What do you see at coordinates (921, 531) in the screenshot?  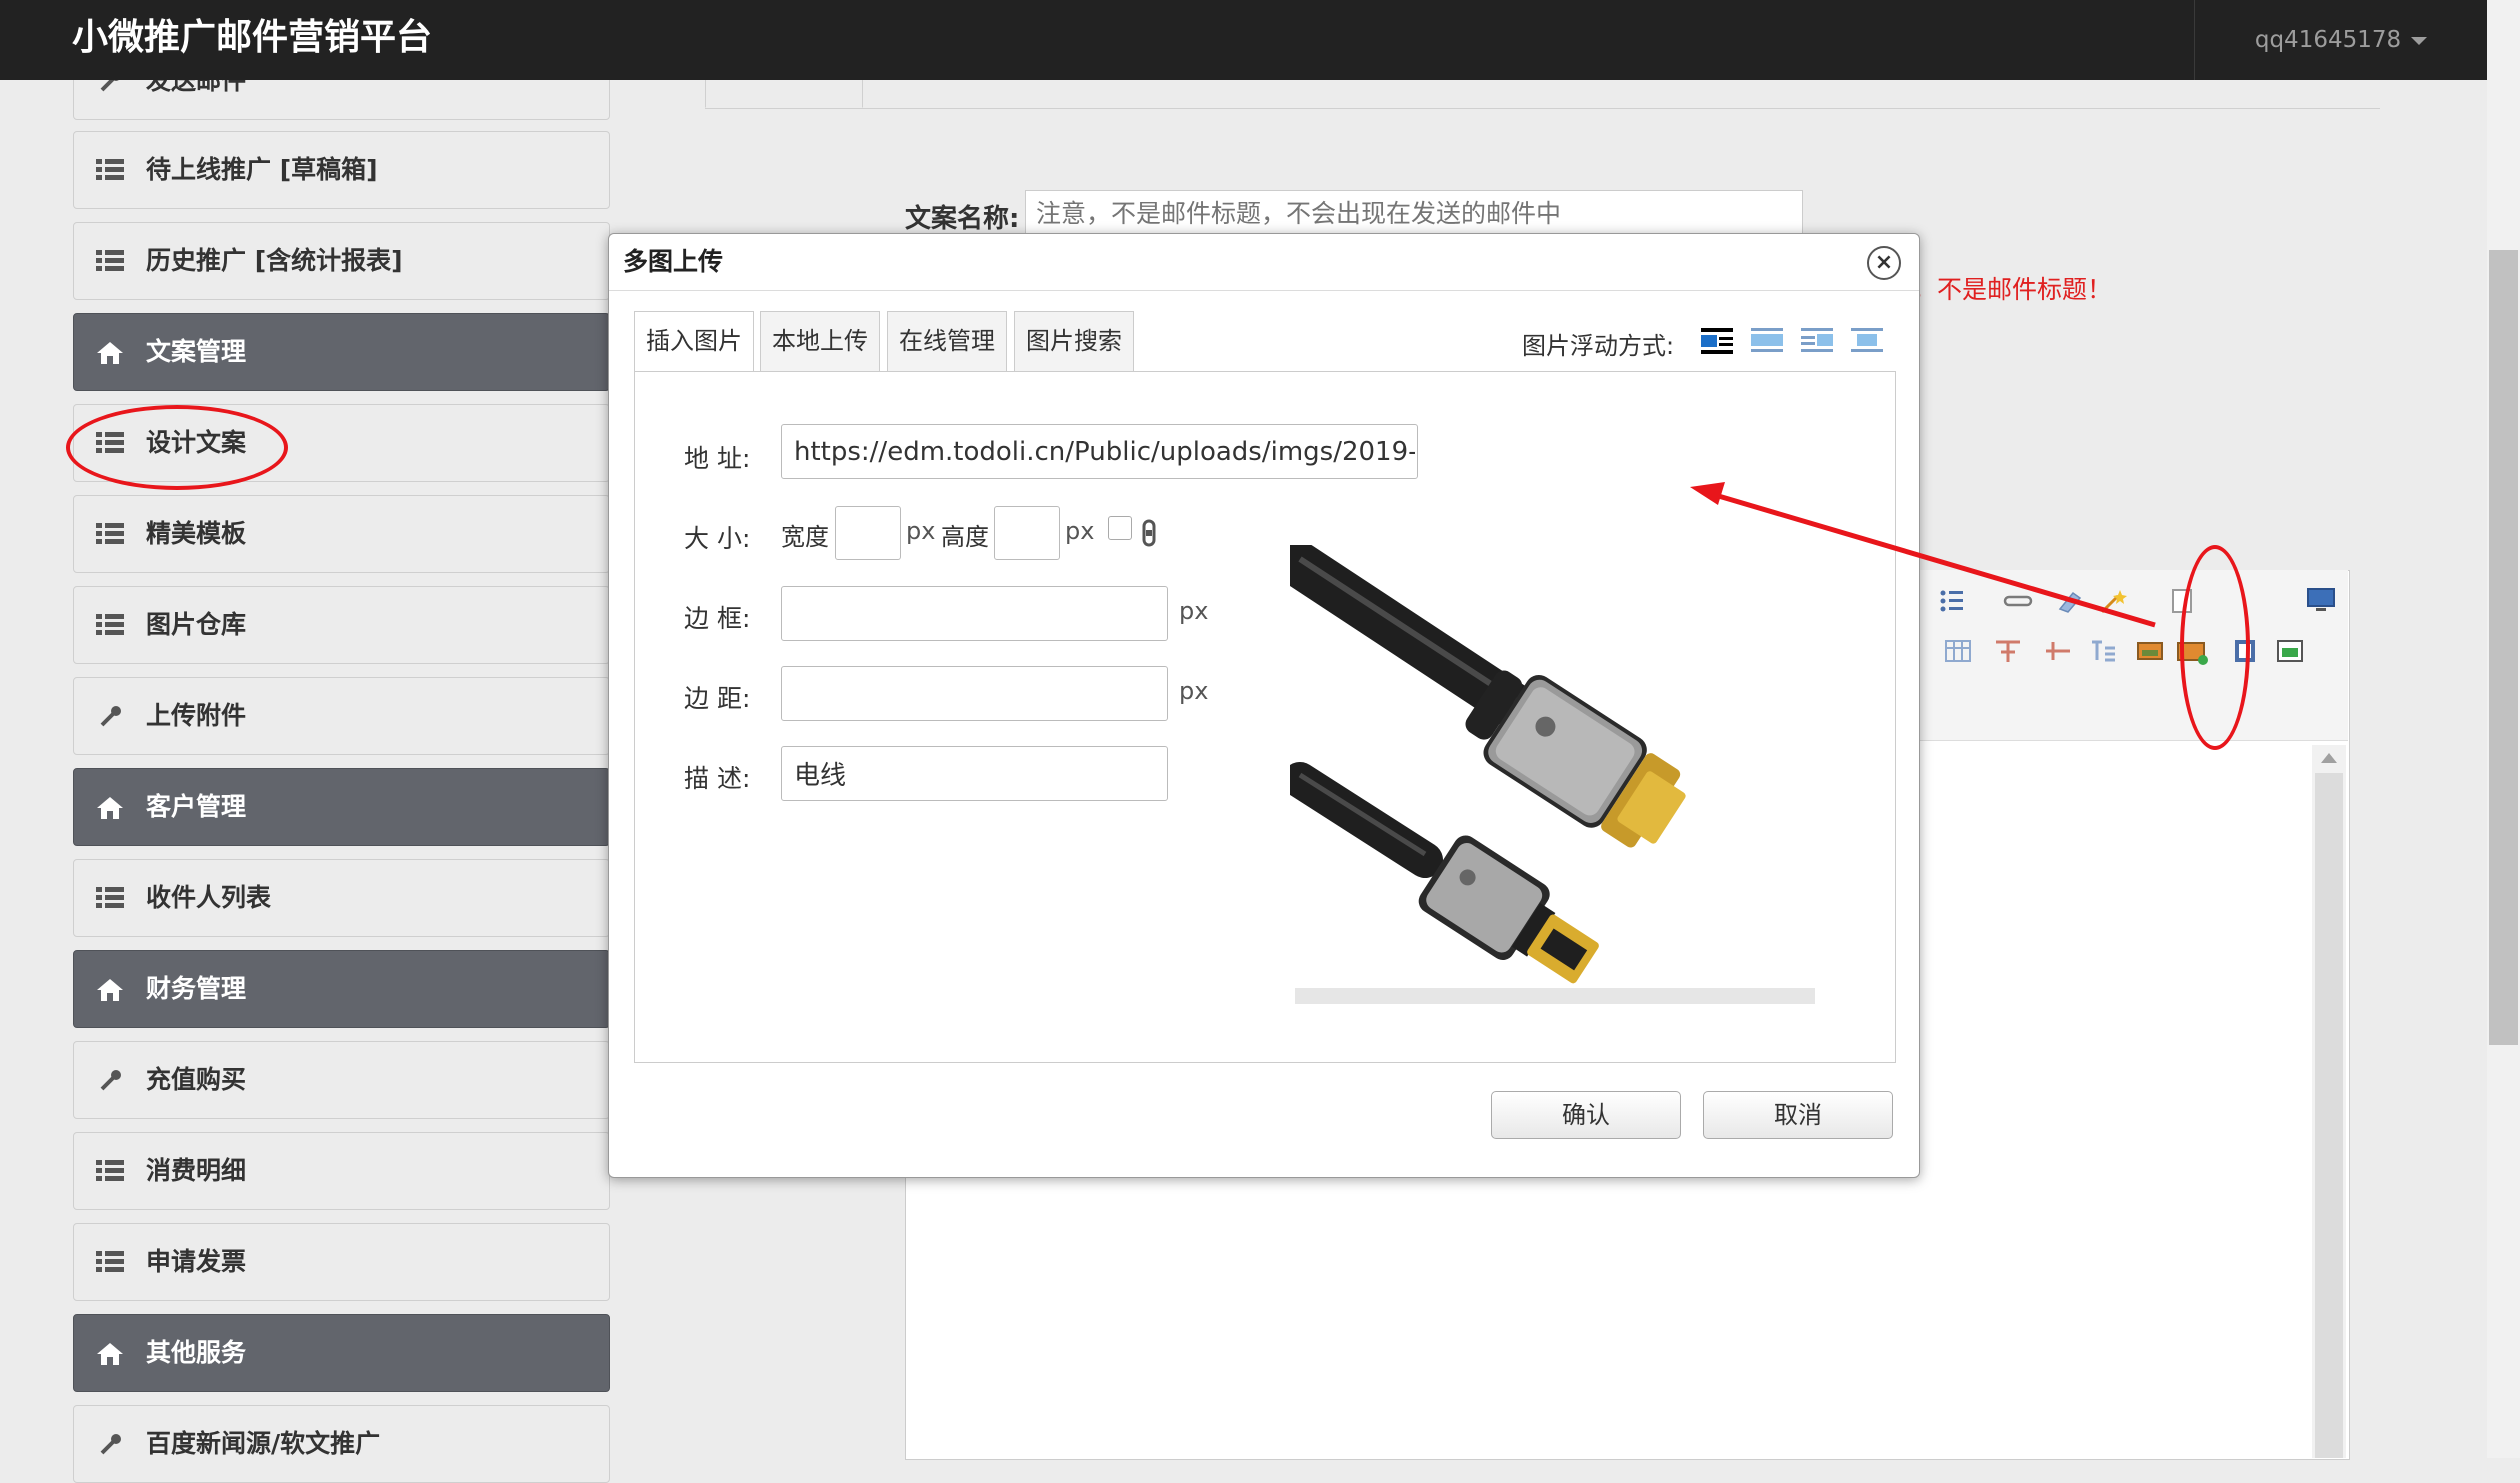 I see `width-unit: px` at bounding box center [921, 531].